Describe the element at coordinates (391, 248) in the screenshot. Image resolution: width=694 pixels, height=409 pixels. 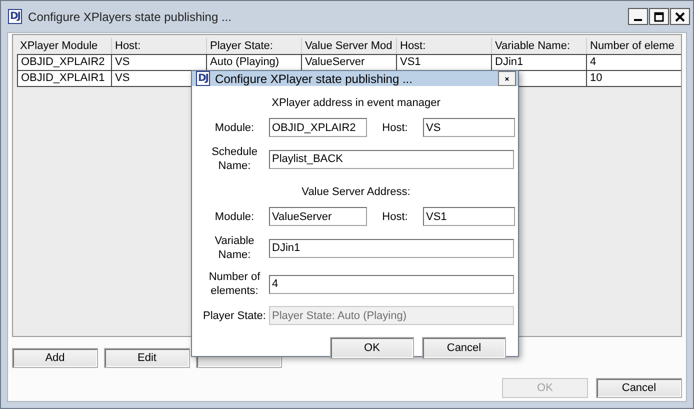
I see `input-field: DJin1` at that location.